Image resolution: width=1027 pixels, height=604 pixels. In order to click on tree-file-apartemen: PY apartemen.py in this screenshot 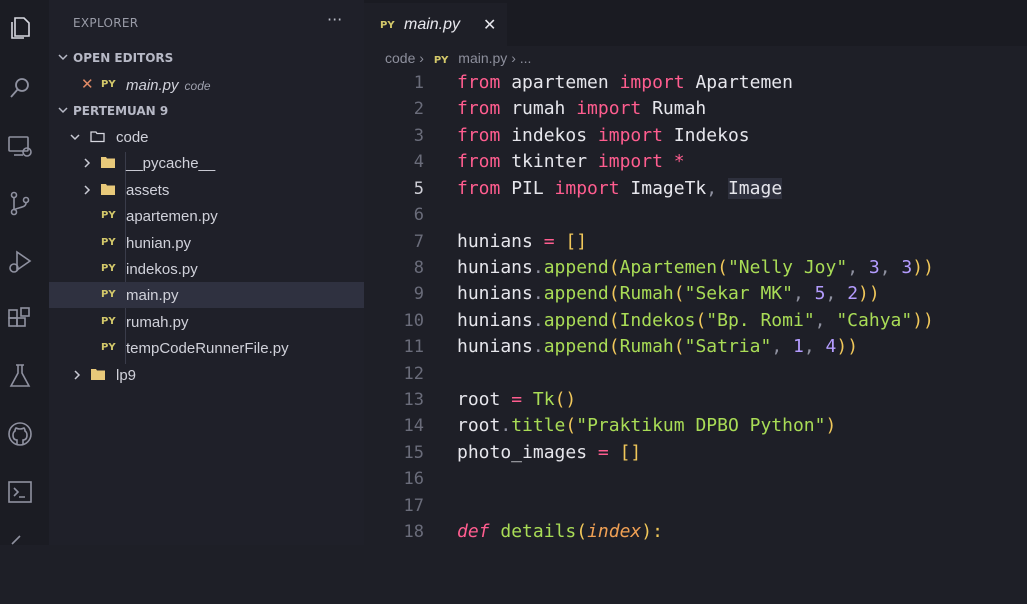, I will do `click(206, 216)`.